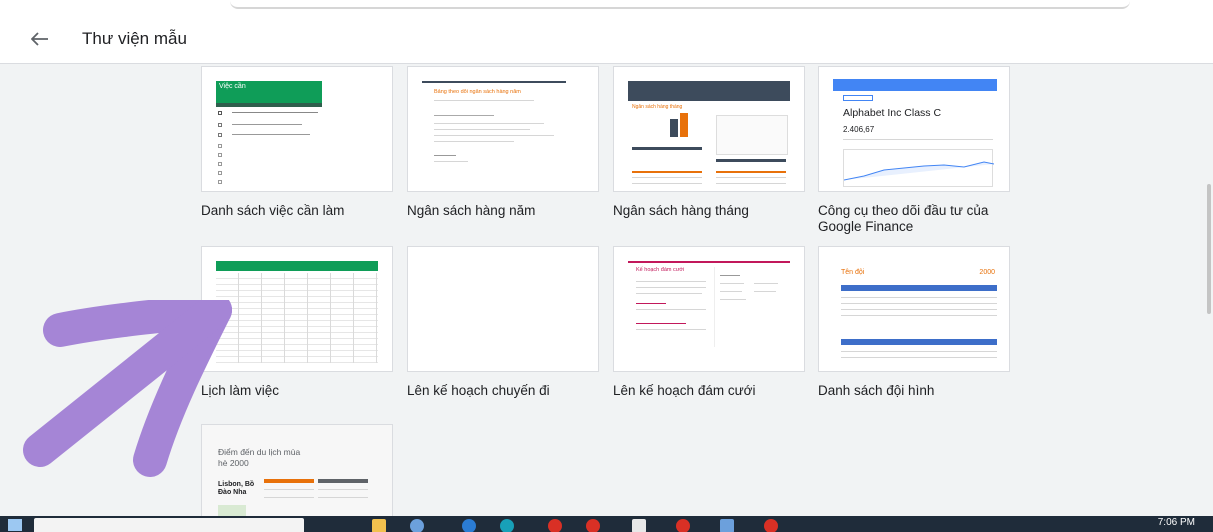 This screenshot has width=1213, height=532. I want to click on thumb-title: Alphabet Inc Class C, so click(892, 113).